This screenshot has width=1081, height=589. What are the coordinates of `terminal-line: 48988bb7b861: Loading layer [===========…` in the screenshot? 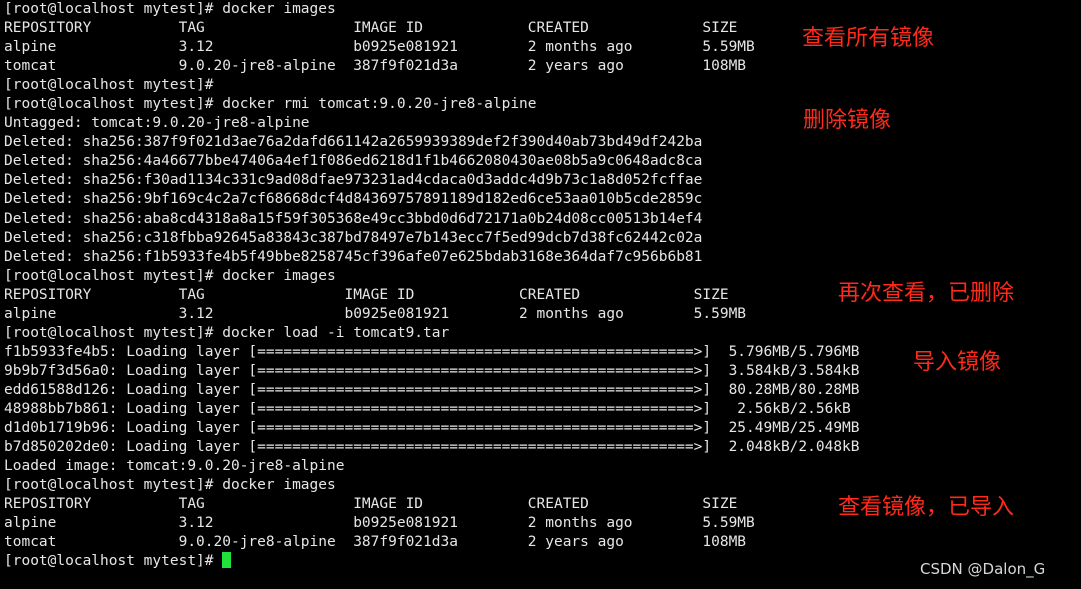 It's located at (427, 408).